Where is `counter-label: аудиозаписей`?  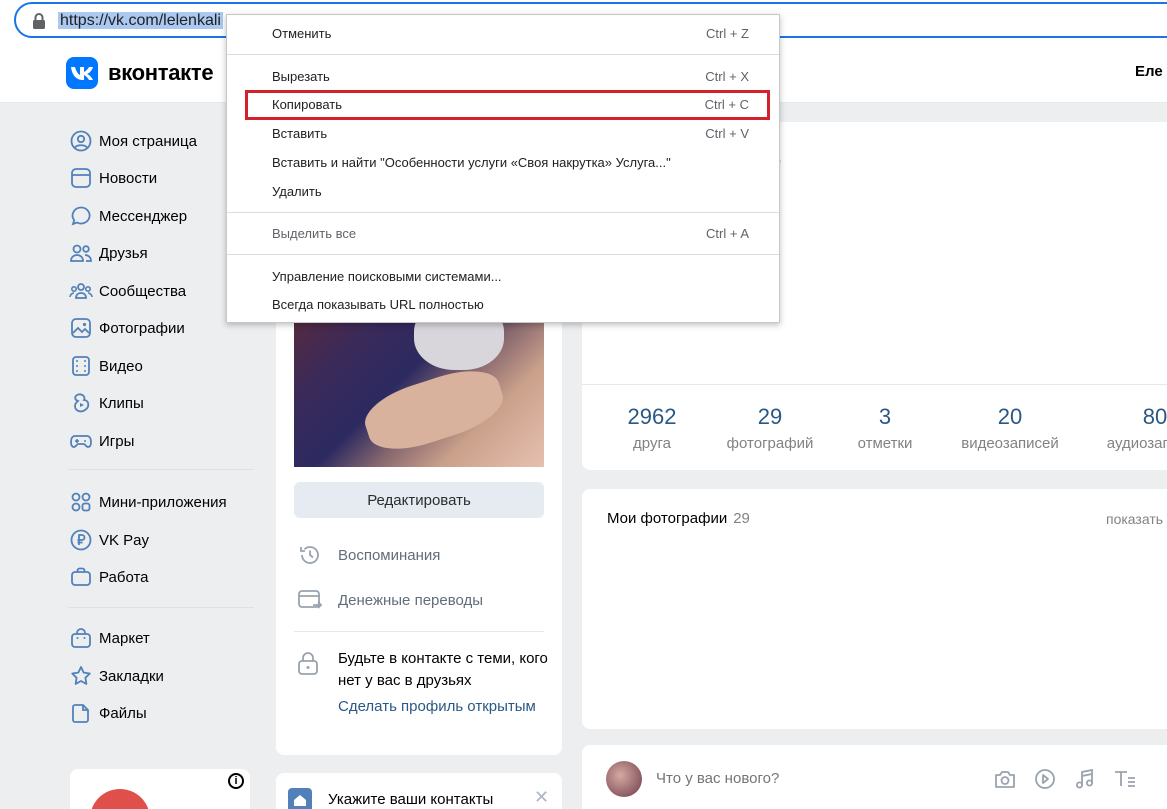 counter-label: аудиозаписей is located at coordinates (1136, 443).